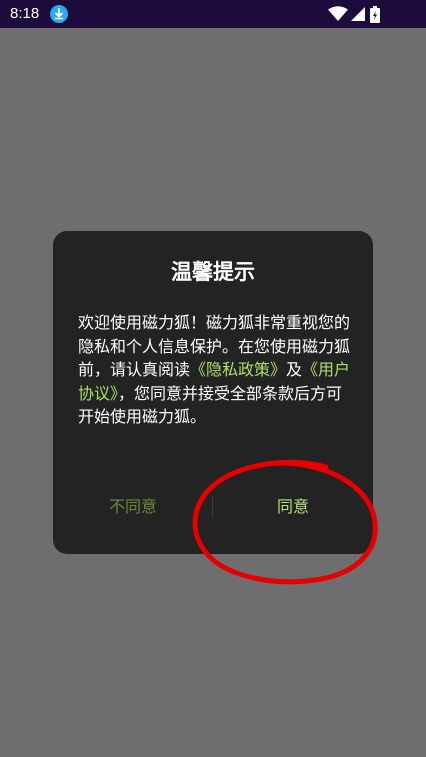 The image size is (426, 757). Describe the element at coordinates (375, 14) in the screenshot. I see `battery-icon` at that location.